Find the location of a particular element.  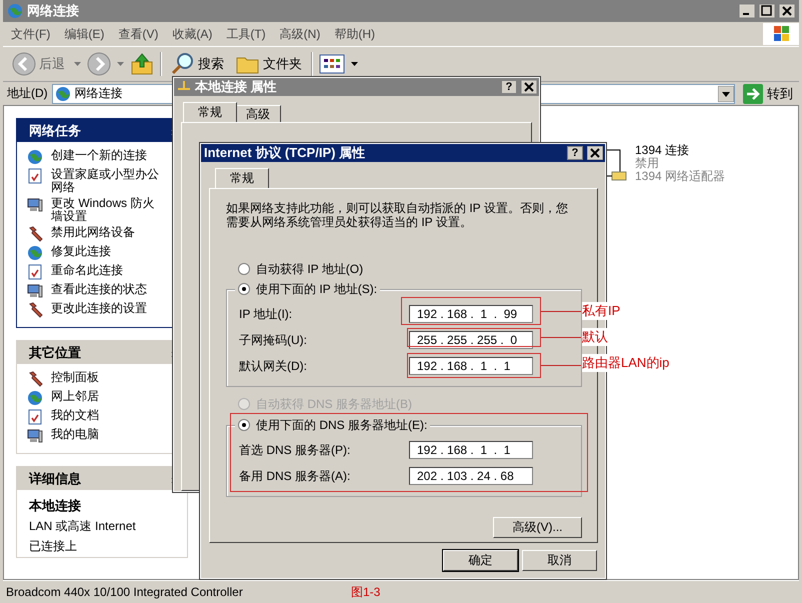

connection-name: 1394 连接 is located at coordinates (662, 150).